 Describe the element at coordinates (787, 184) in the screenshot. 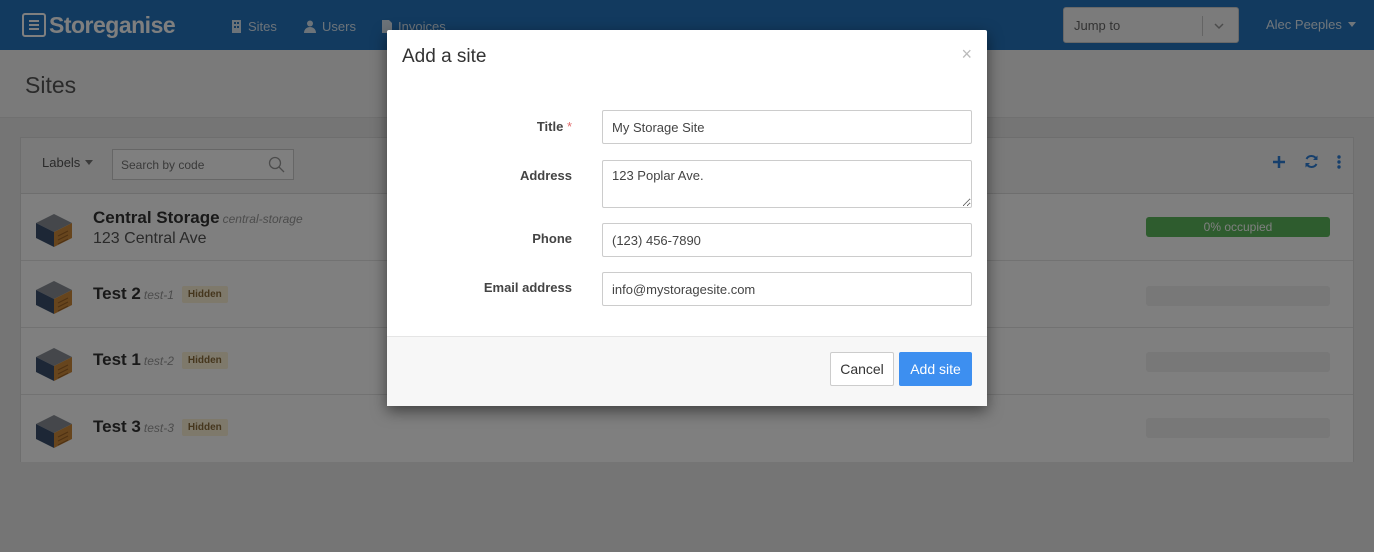

I see `address-textarea: 123 Poplar Ave.` at that location.